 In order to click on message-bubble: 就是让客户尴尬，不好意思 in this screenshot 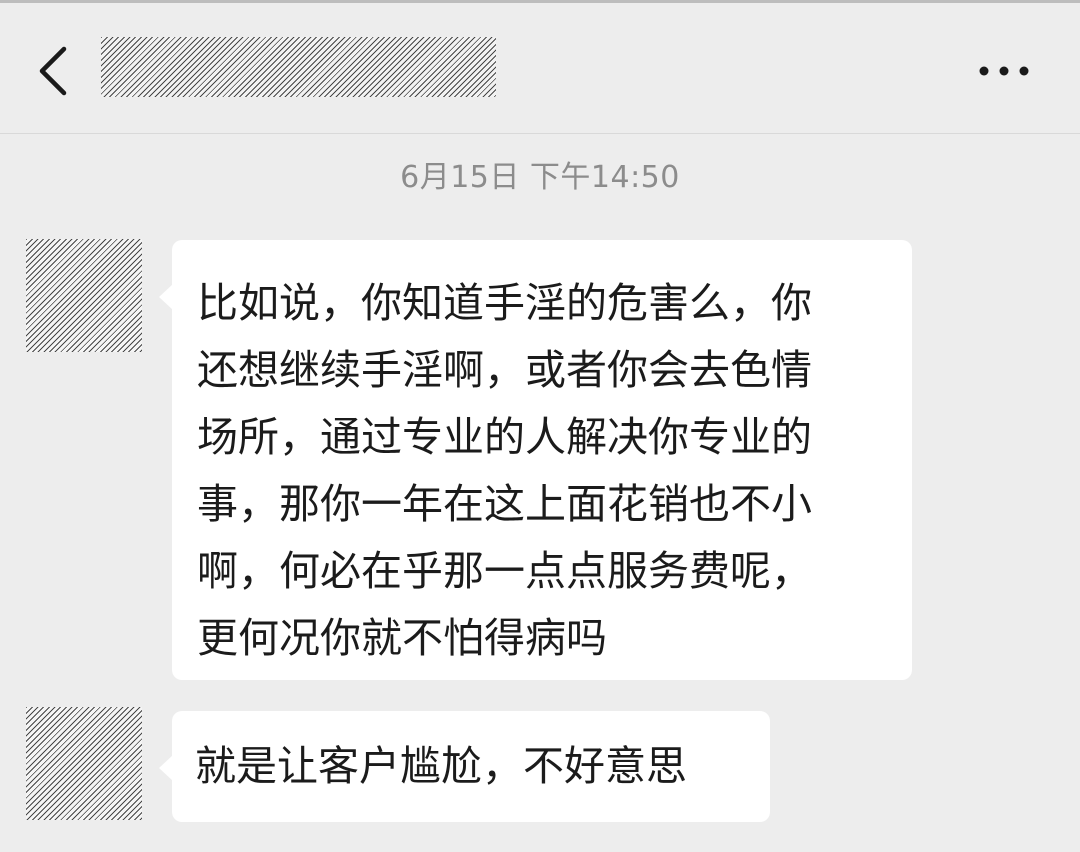, I will do `click(464, 766)`.